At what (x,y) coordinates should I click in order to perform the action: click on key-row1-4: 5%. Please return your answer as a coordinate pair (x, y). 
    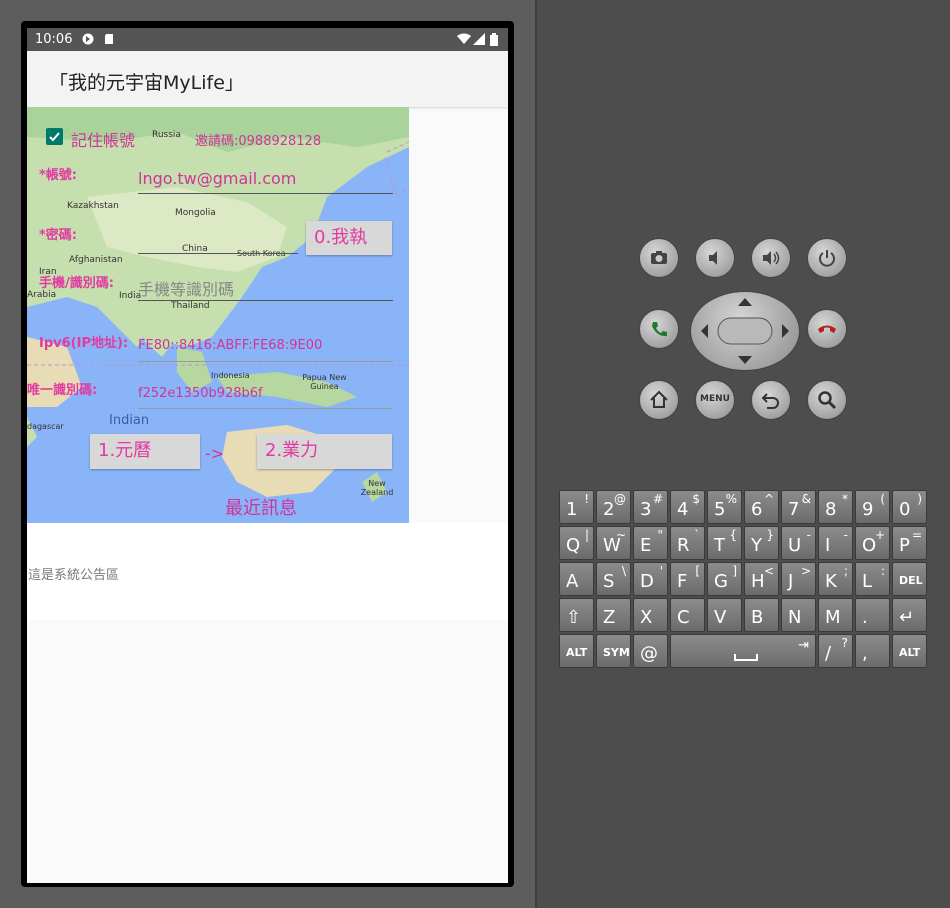
    Looking at the image, I should click on (724, 507).